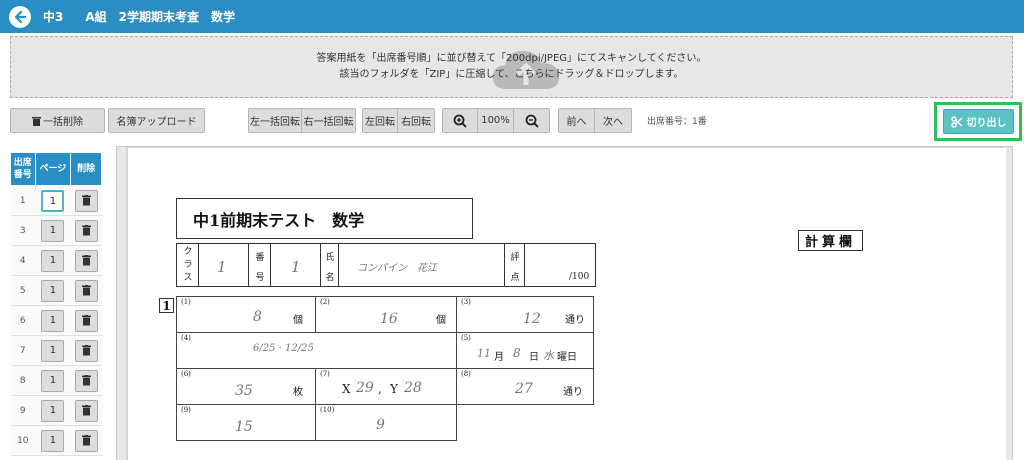 The width and height of the screenshot is (1024, 460). What do you see at coordinates (324, 218) in the screenshot?
I see `sheet-title: 中1前期末テスト 数学` at bounding box center [324, 218].